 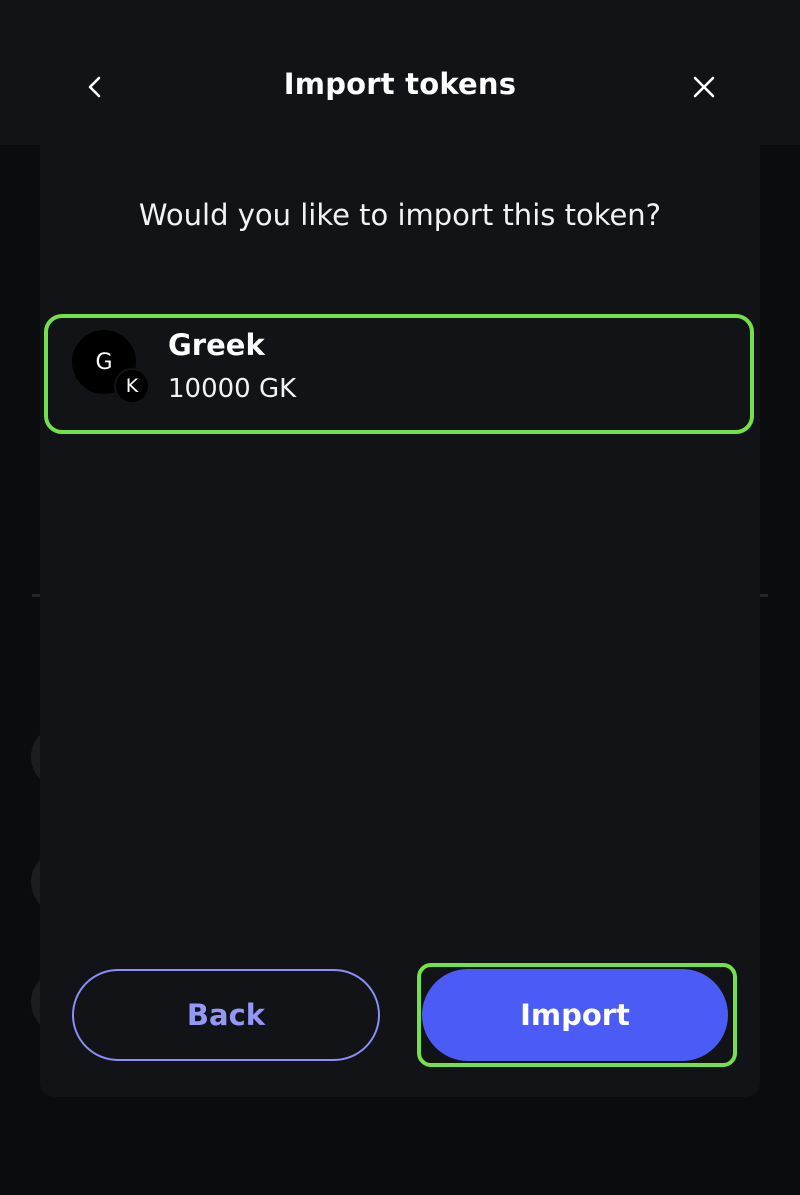 What do you see at coordinates (400, 215) in the screenshot?
I see `import-question: Would you like to import this token?` at bounding box center [400, 215].